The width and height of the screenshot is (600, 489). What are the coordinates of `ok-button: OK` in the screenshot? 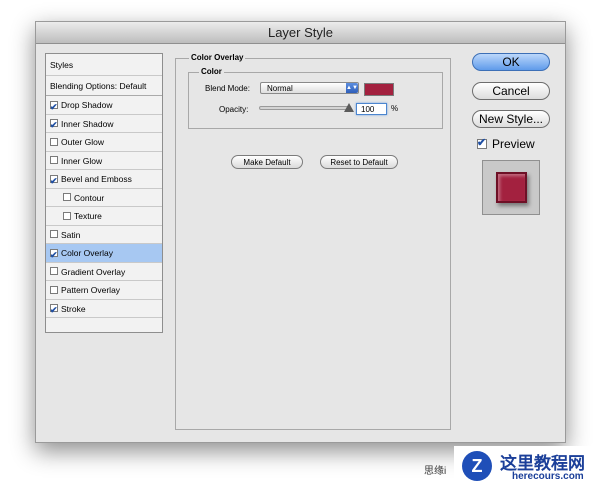 It's located at (511, 62).